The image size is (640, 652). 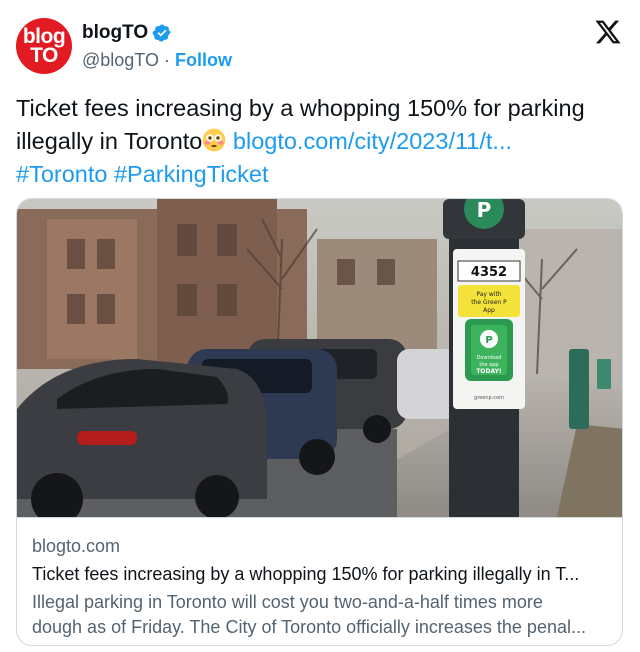 What do you see at coordinates (191, 174) in the screenshot?
I see `hashtag-parkingticket: #ParkingTicket` at bounding box center [191, 174].